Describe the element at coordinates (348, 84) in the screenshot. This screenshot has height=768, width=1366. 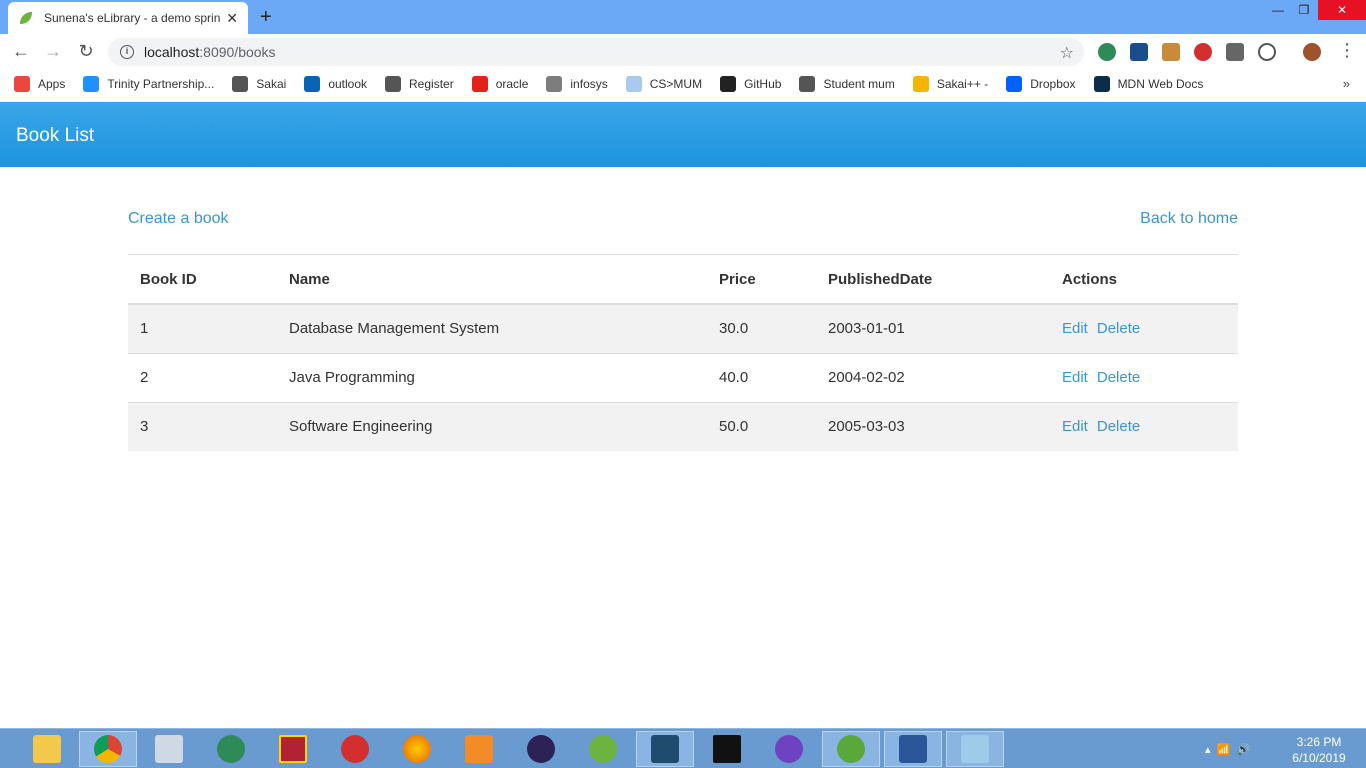
I see `bookmark-label: outlook` at that location.